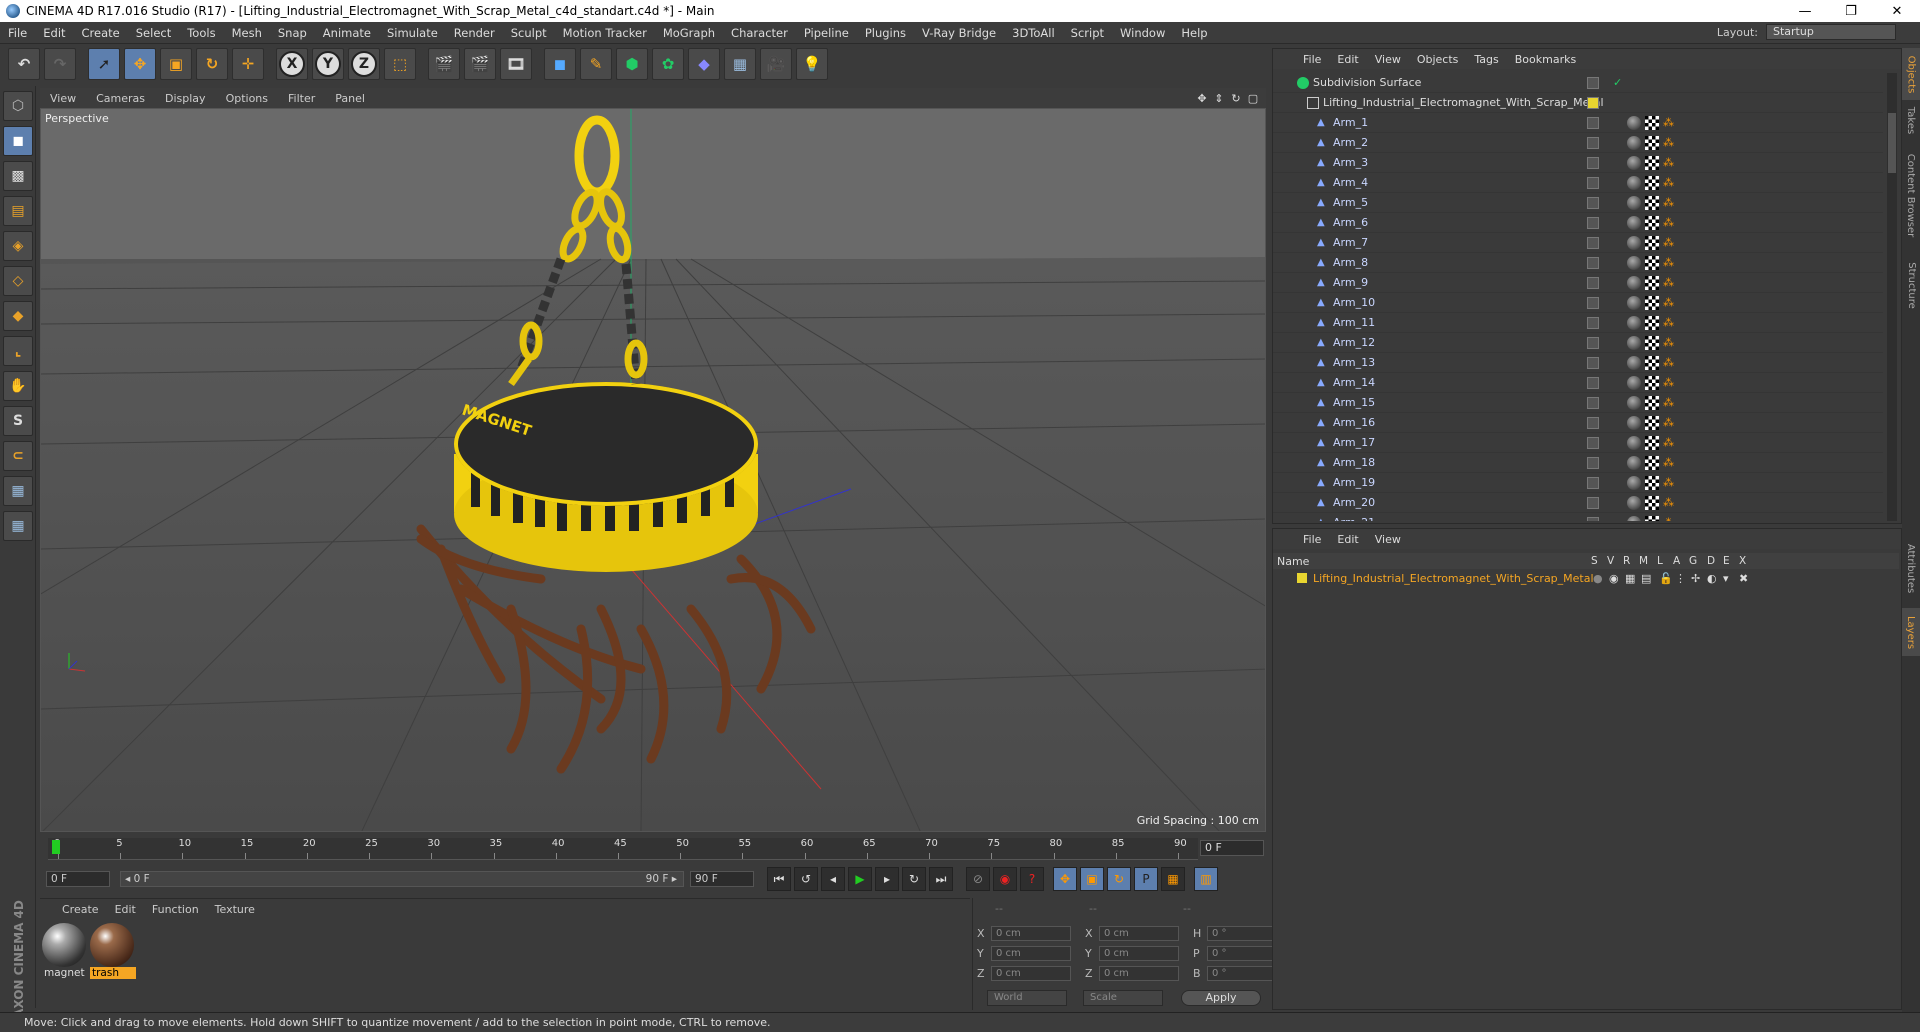 Image resolution: width=1920 pixels, height=1032 pixels. I want to click on menu-motion-tracker: Motion Tracker, so click(605, 33).